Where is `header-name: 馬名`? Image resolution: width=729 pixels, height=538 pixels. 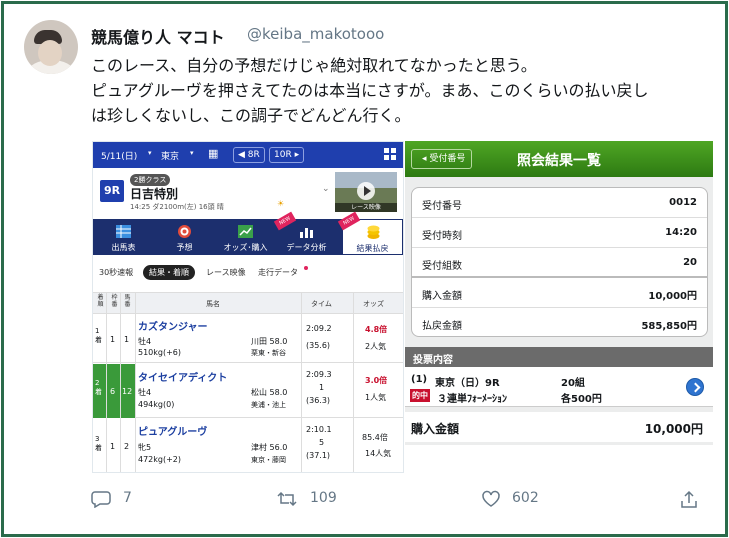 header-name: 馬名 is located at coordinates (213, 304).